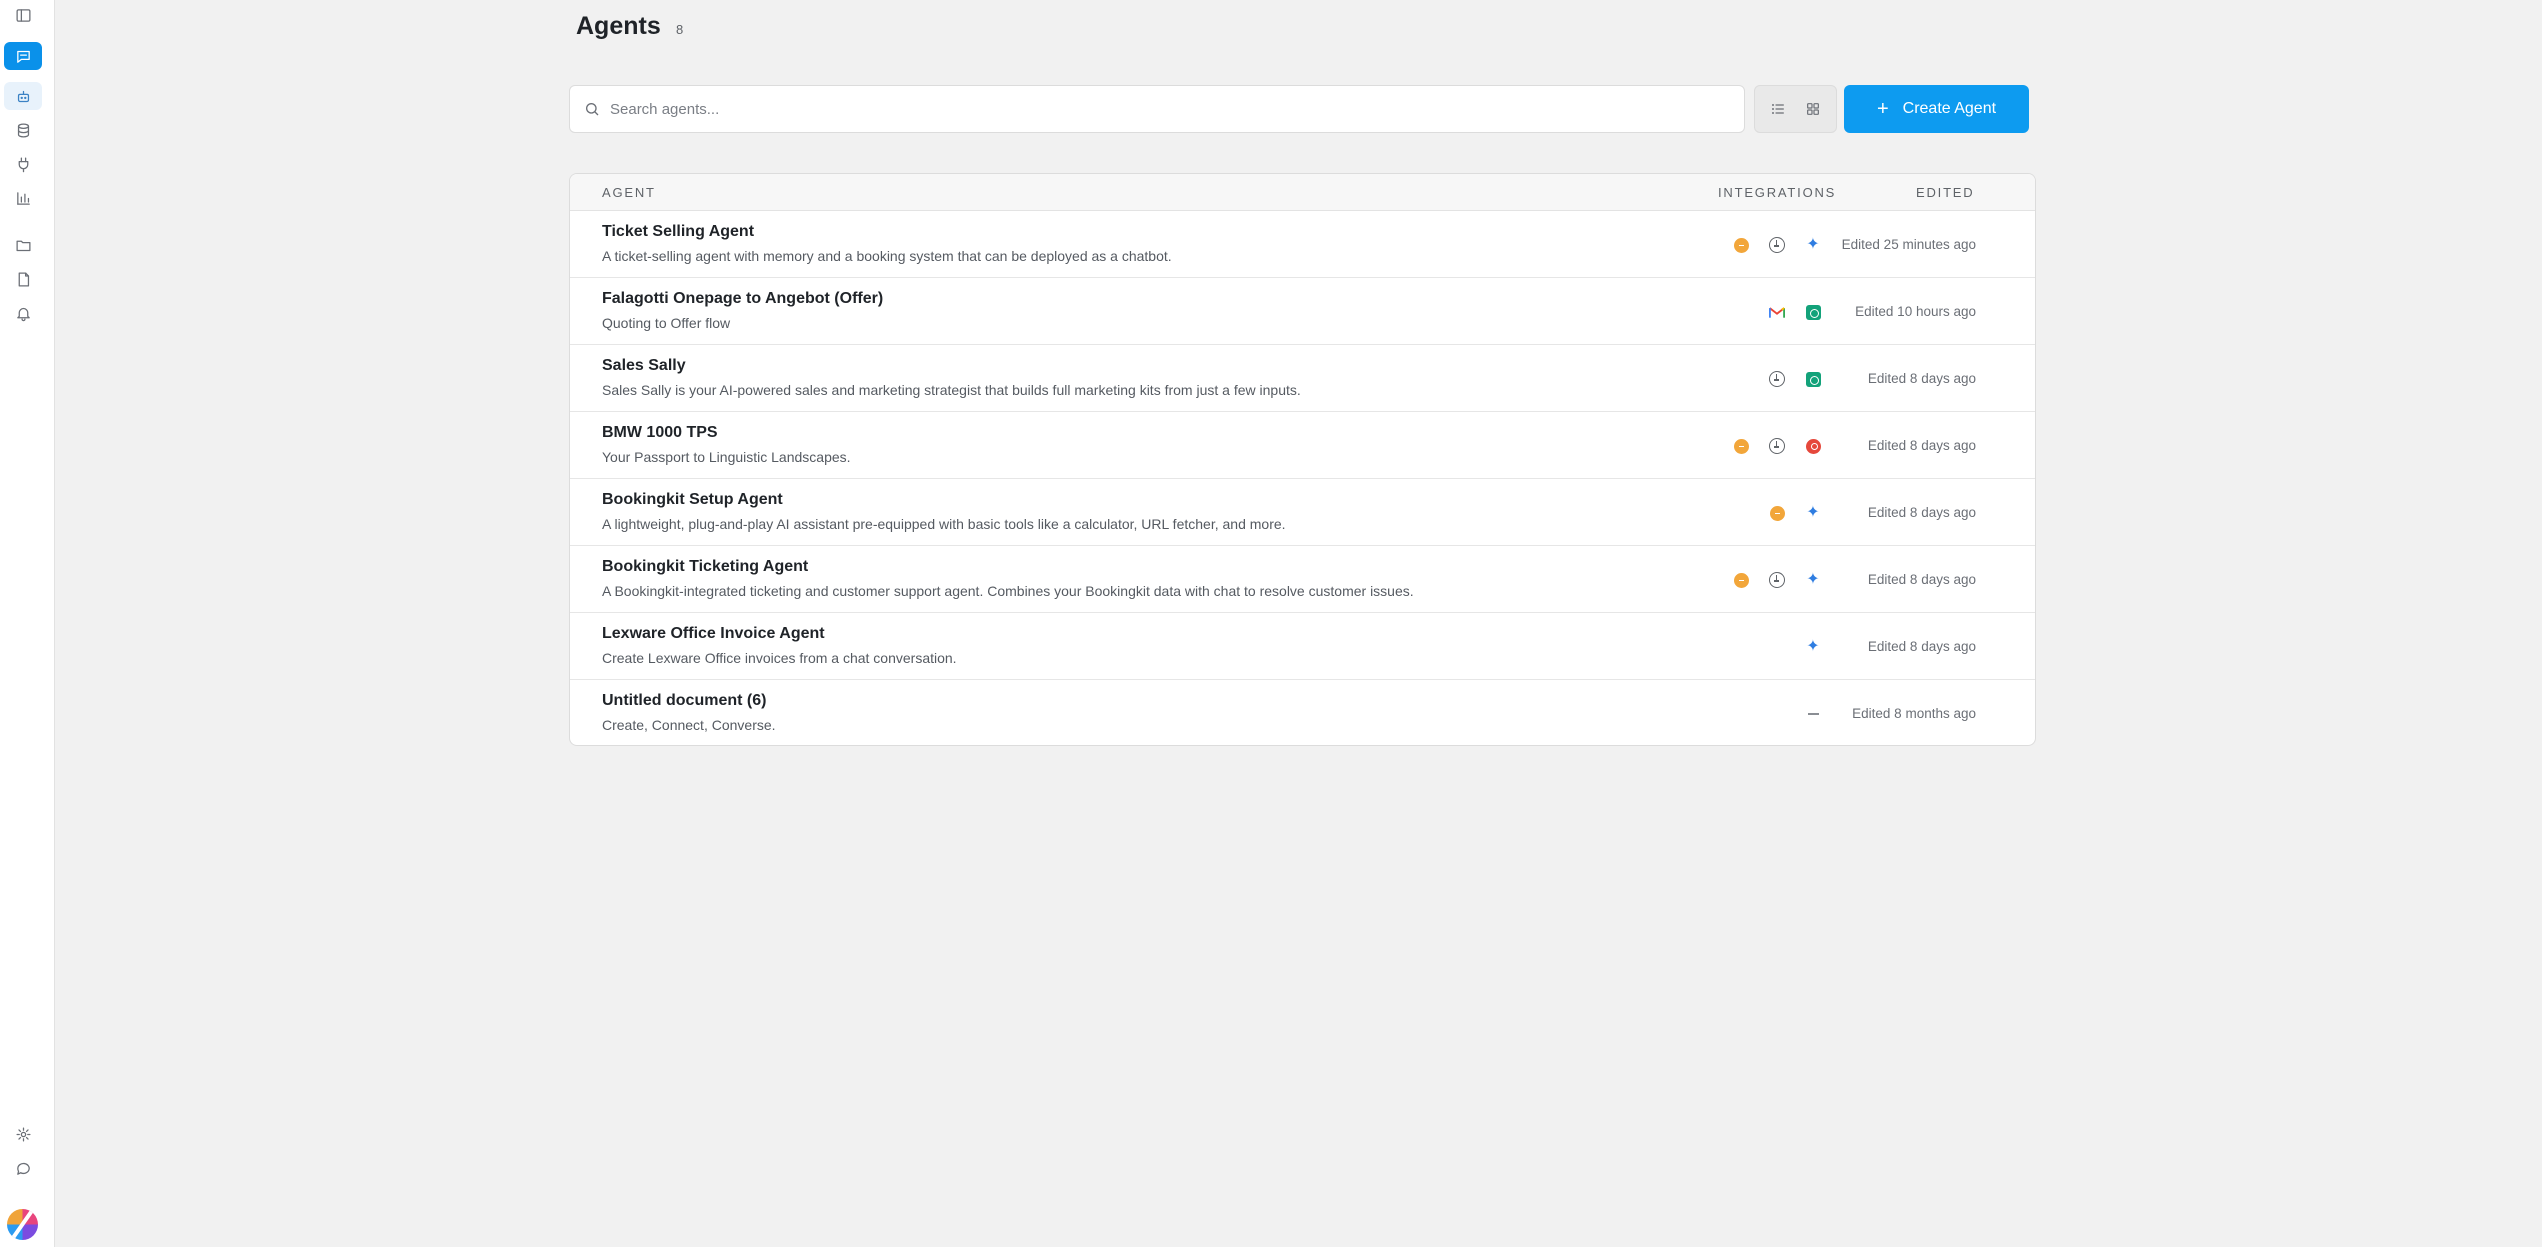  Describe the element at coordinates (1945, 192) in the screenshot. I see `column-header-edited: Edited` at that location.